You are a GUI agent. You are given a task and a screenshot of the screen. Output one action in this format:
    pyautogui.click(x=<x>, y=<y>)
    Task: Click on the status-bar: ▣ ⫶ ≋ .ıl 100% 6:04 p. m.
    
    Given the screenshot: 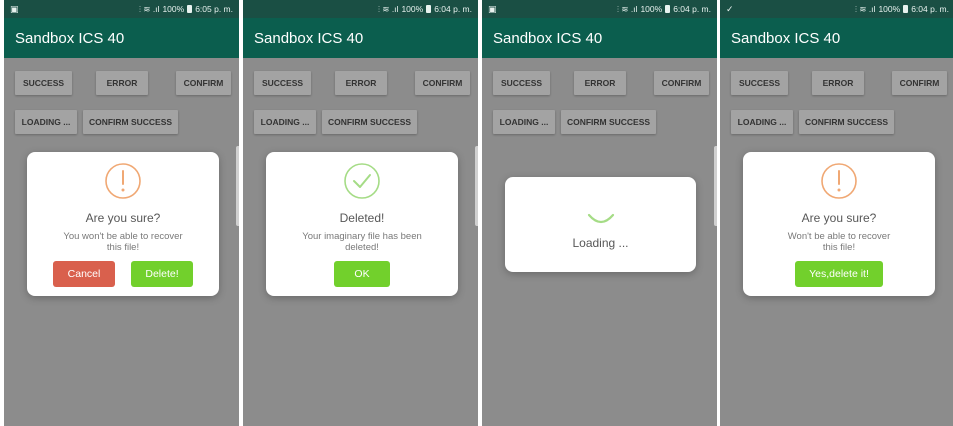 What is the action you would take?
    pyautogui.click(x=599, y=9)
    